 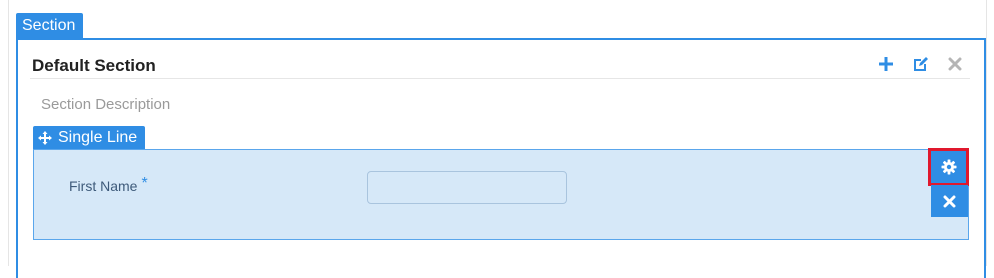 I want to click on first-name-input, so click(x=467, y=187).